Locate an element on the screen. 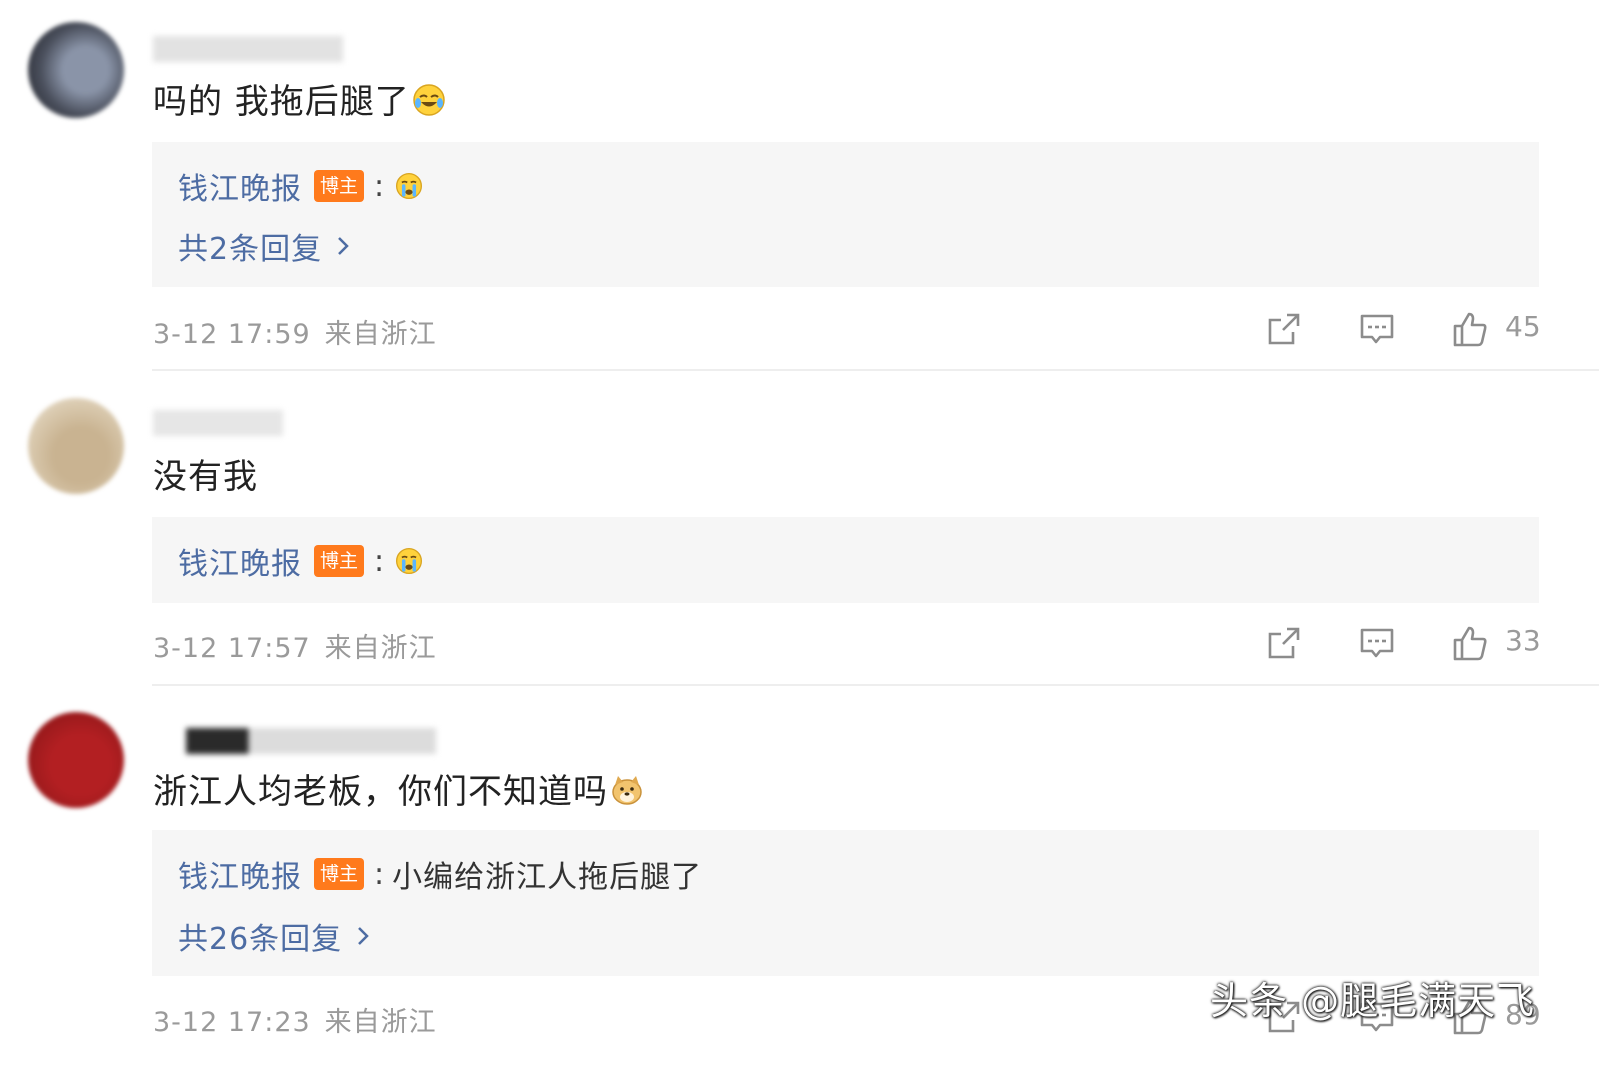  watermark: 头条 @腿毛满天飞 is located at coordinates (1373, 1001).